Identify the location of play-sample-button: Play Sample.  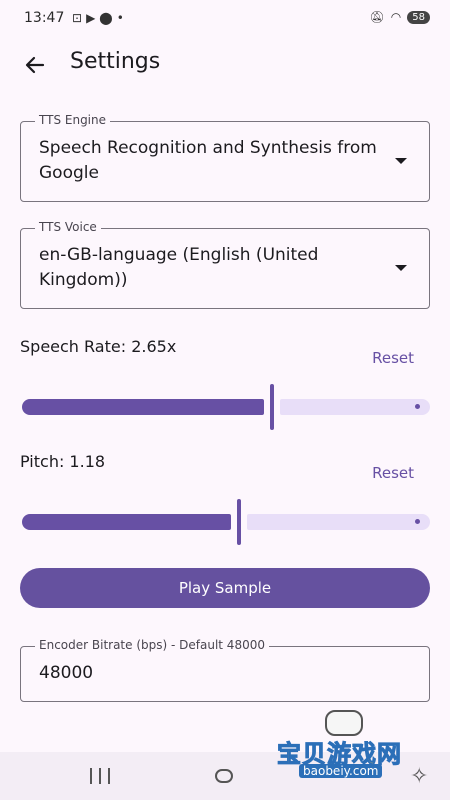
(225, 588).